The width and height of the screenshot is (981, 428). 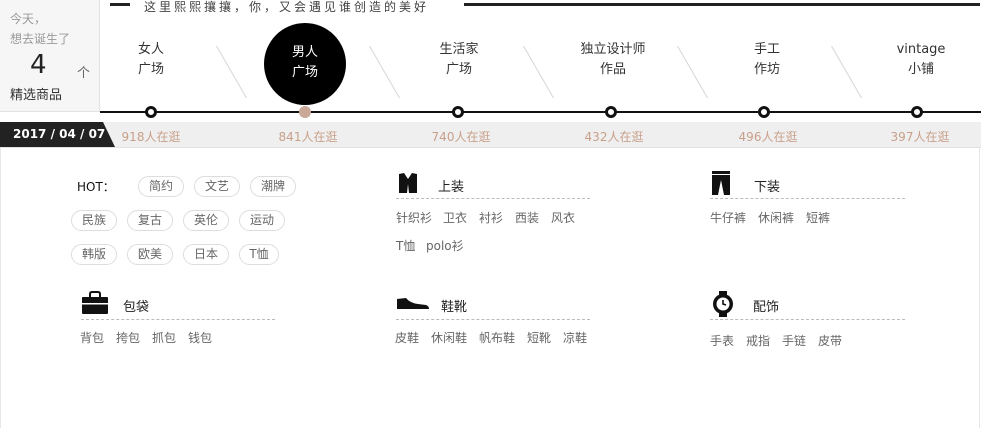 I want to click on category-label: 生活家, so click(x=459, y=49).